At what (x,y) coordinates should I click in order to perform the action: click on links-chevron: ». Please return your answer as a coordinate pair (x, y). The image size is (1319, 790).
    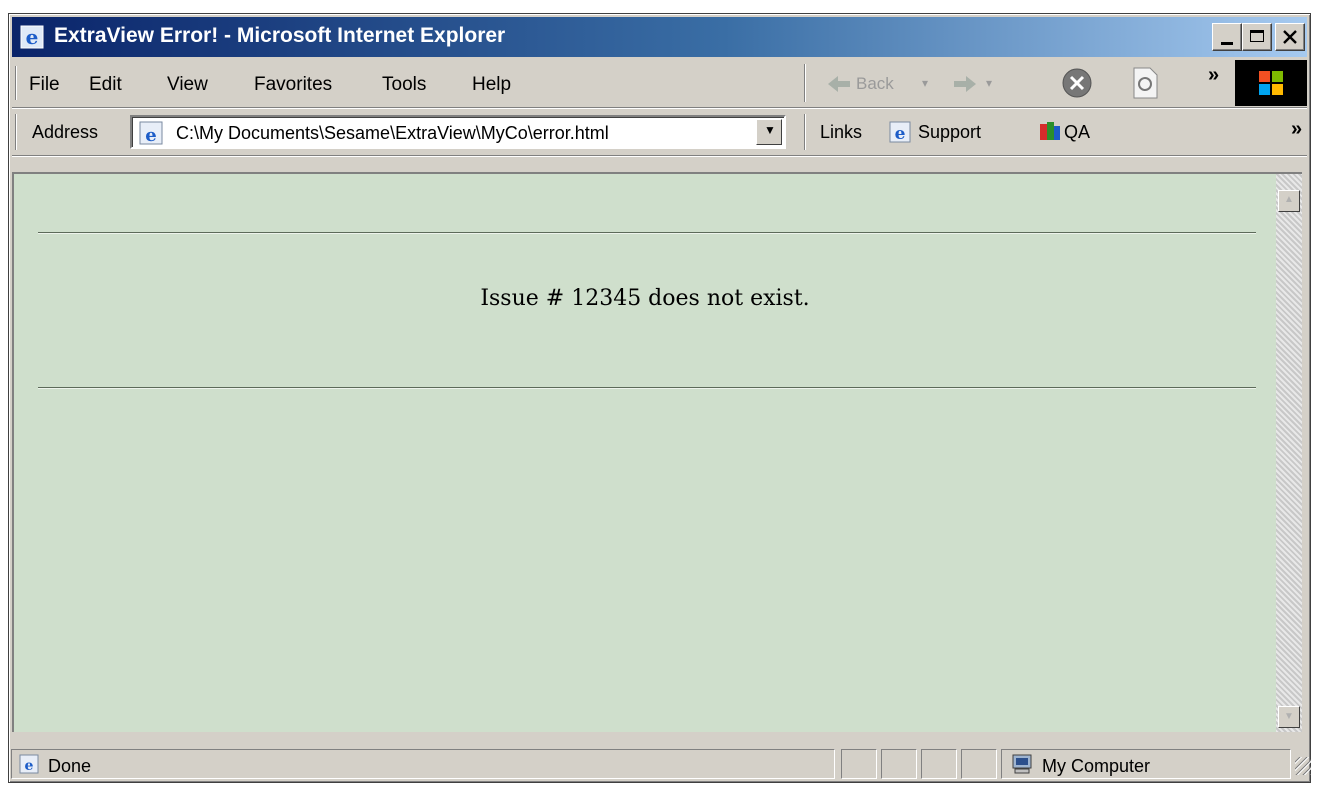
    Looking at the image, I should click on (1296, 129).